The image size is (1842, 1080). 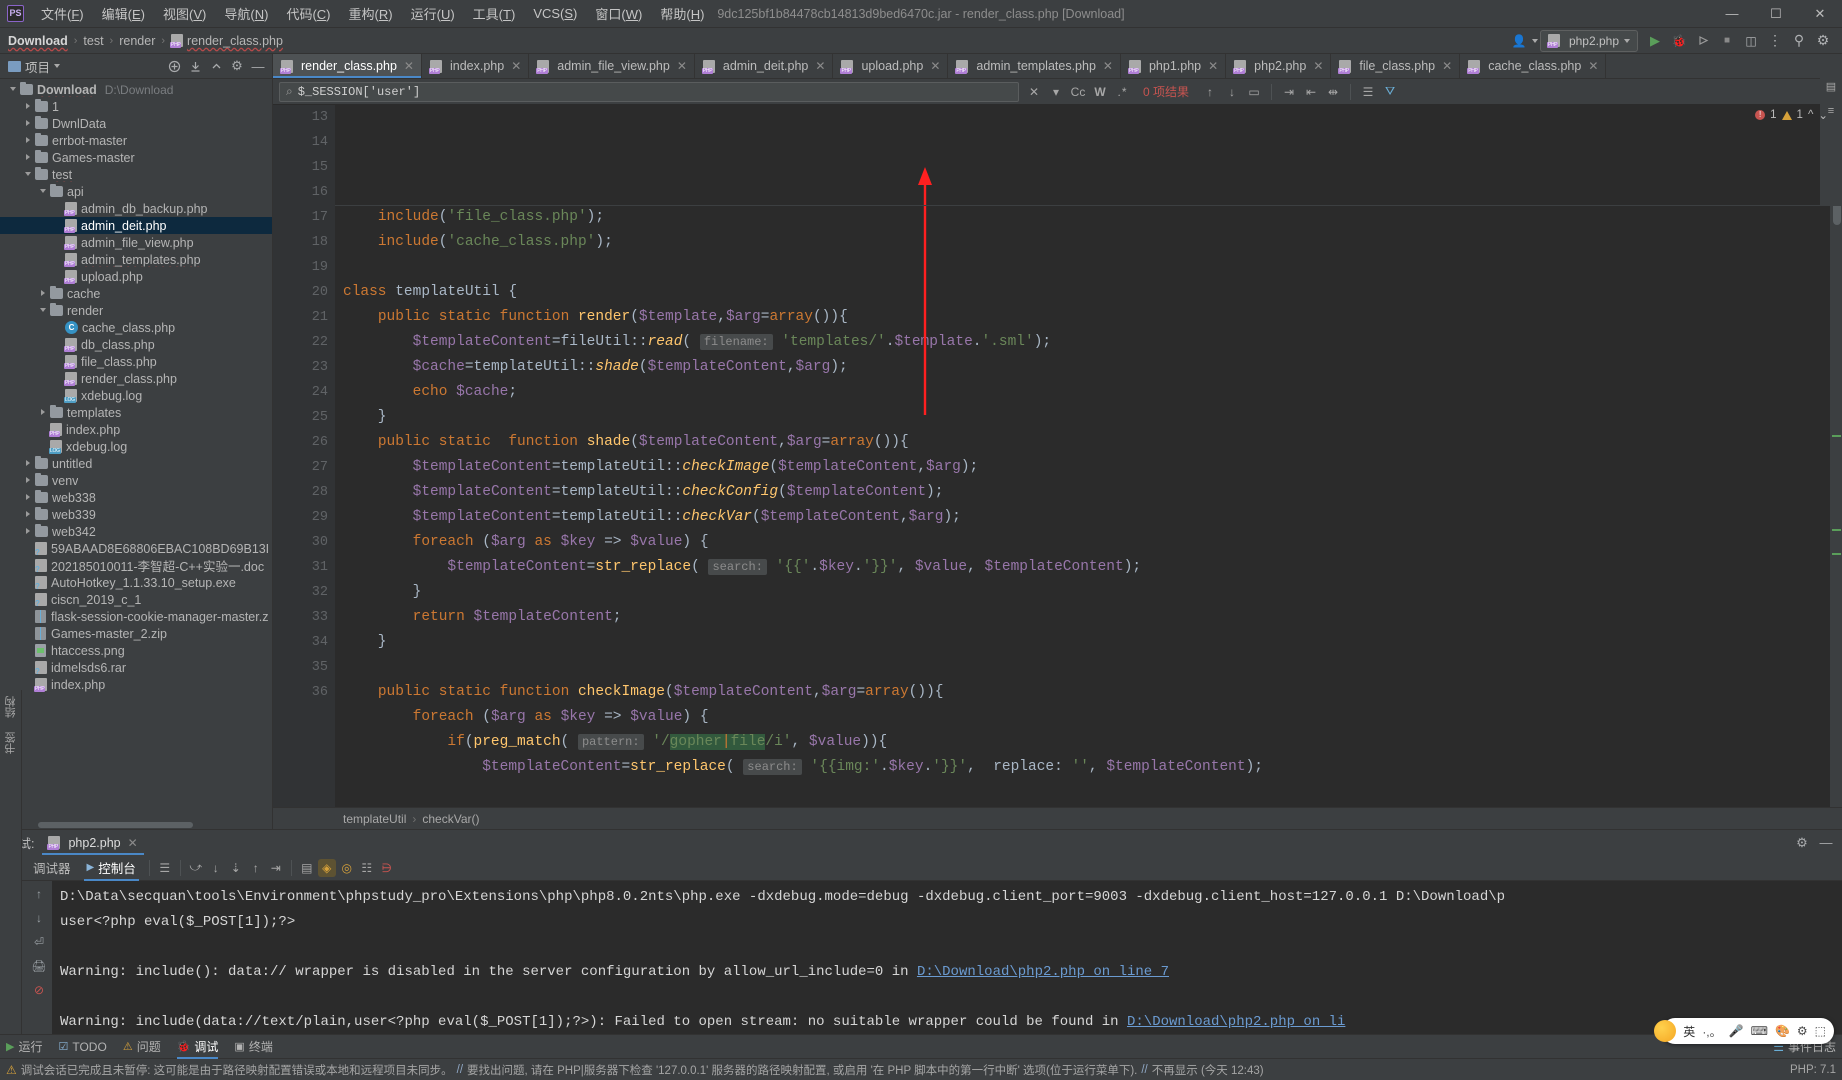 I want to click on ime-settings-icon: ⚙, so click(x=1802, y=1031).